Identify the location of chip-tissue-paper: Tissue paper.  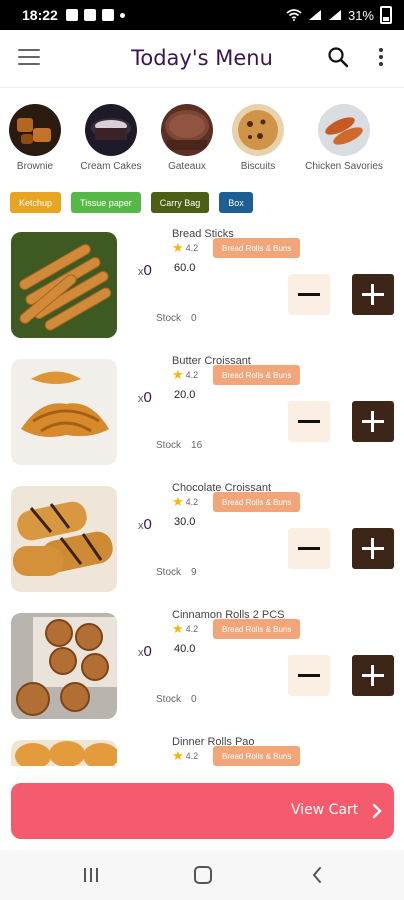
(106, 202).